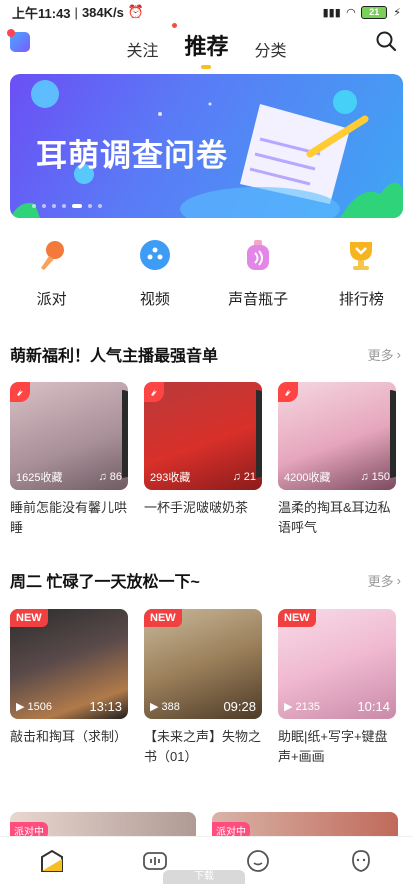 The width and height of the screenshot is (413, 884). I want to click on card-title: 温柔的掏耳&耳边私语呼气, so click(334, 517).